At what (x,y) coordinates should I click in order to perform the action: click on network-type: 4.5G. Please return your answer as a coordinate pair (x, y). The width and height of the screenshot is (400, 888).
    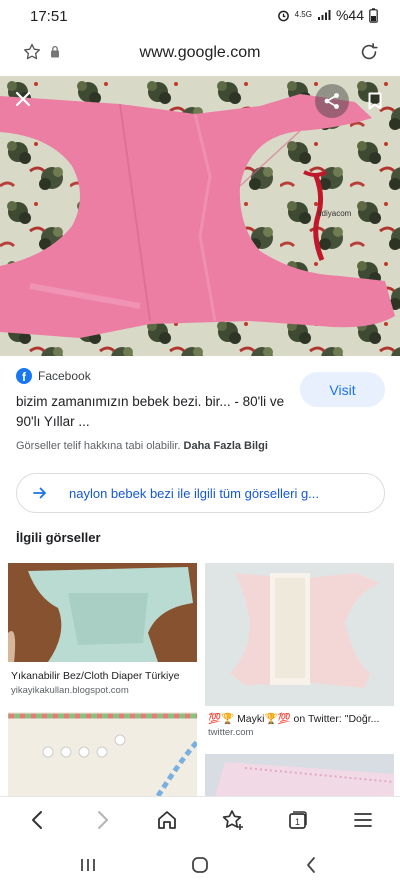
    Looking at the image, I should click on (303, 14).